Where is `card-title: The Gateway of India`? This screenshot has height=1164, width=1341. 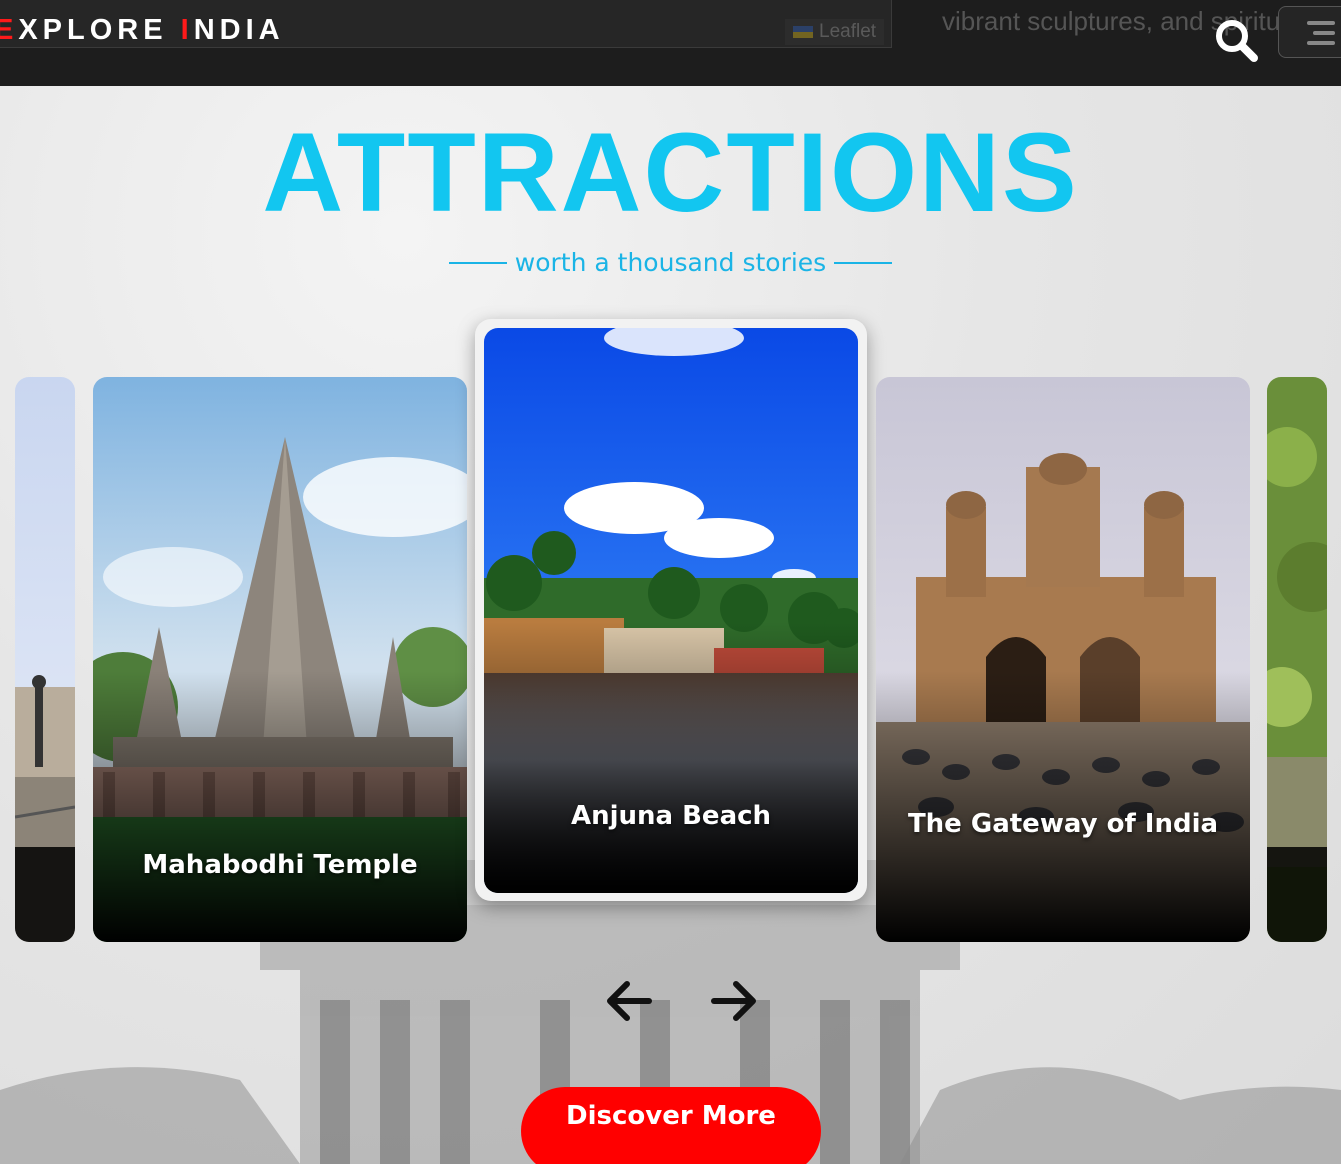 card-title: The Gateway of India is located at coordinates (1063, 824).